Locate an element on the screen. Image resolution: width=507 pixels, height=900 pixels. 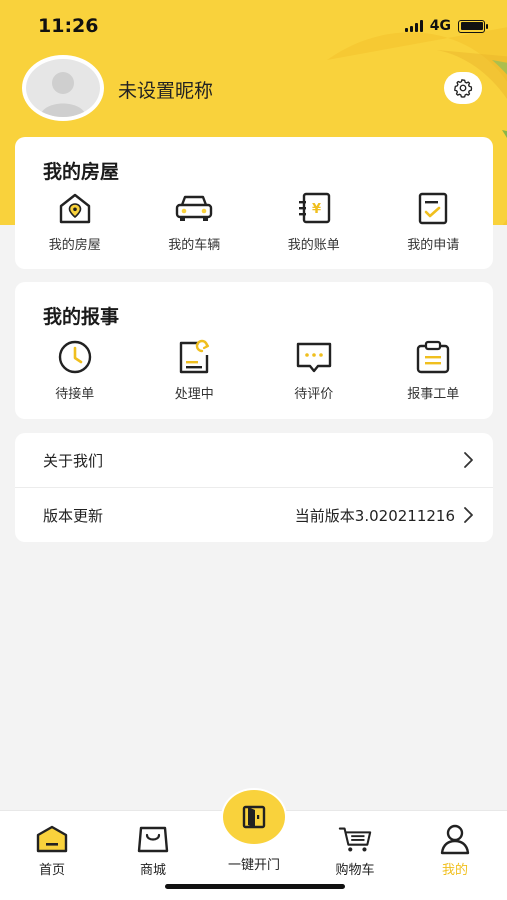
work-order-item: 报事工单 is located at coordinates (434, 370).